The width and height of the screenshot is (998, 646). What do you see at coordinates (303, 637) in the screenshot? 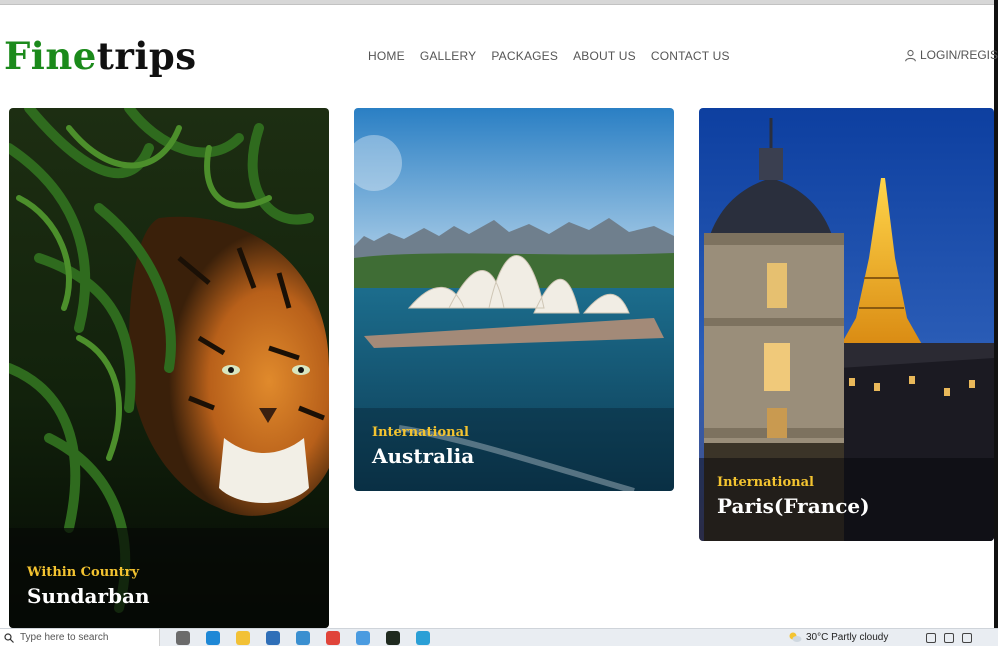
I see `mail-icon` at bounding box center [303, 637].